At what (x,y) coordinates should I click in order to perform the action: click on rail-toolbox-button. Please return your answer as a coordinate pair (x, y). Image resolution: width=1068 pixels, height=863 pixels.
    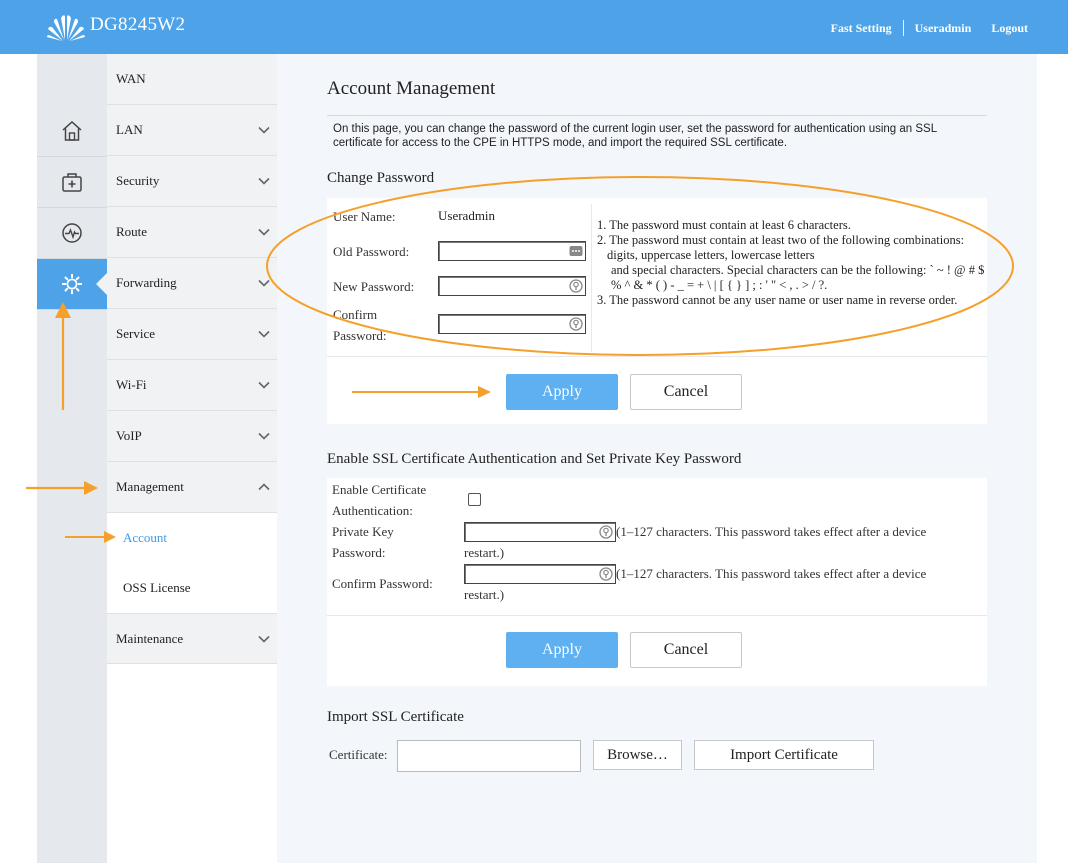
    Looking at the image, I should click on (72, 182).